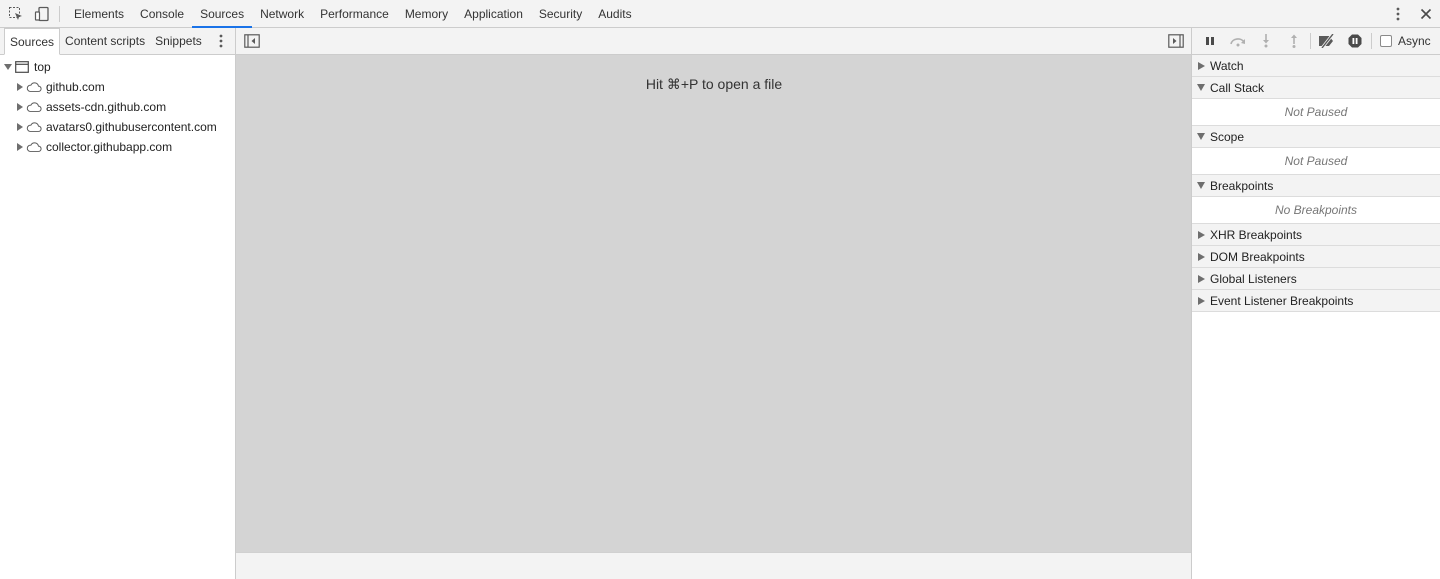 The width and height of the screenshot is (1440, 579). I want to click on section-scope: Scope, so click(1316, 137).